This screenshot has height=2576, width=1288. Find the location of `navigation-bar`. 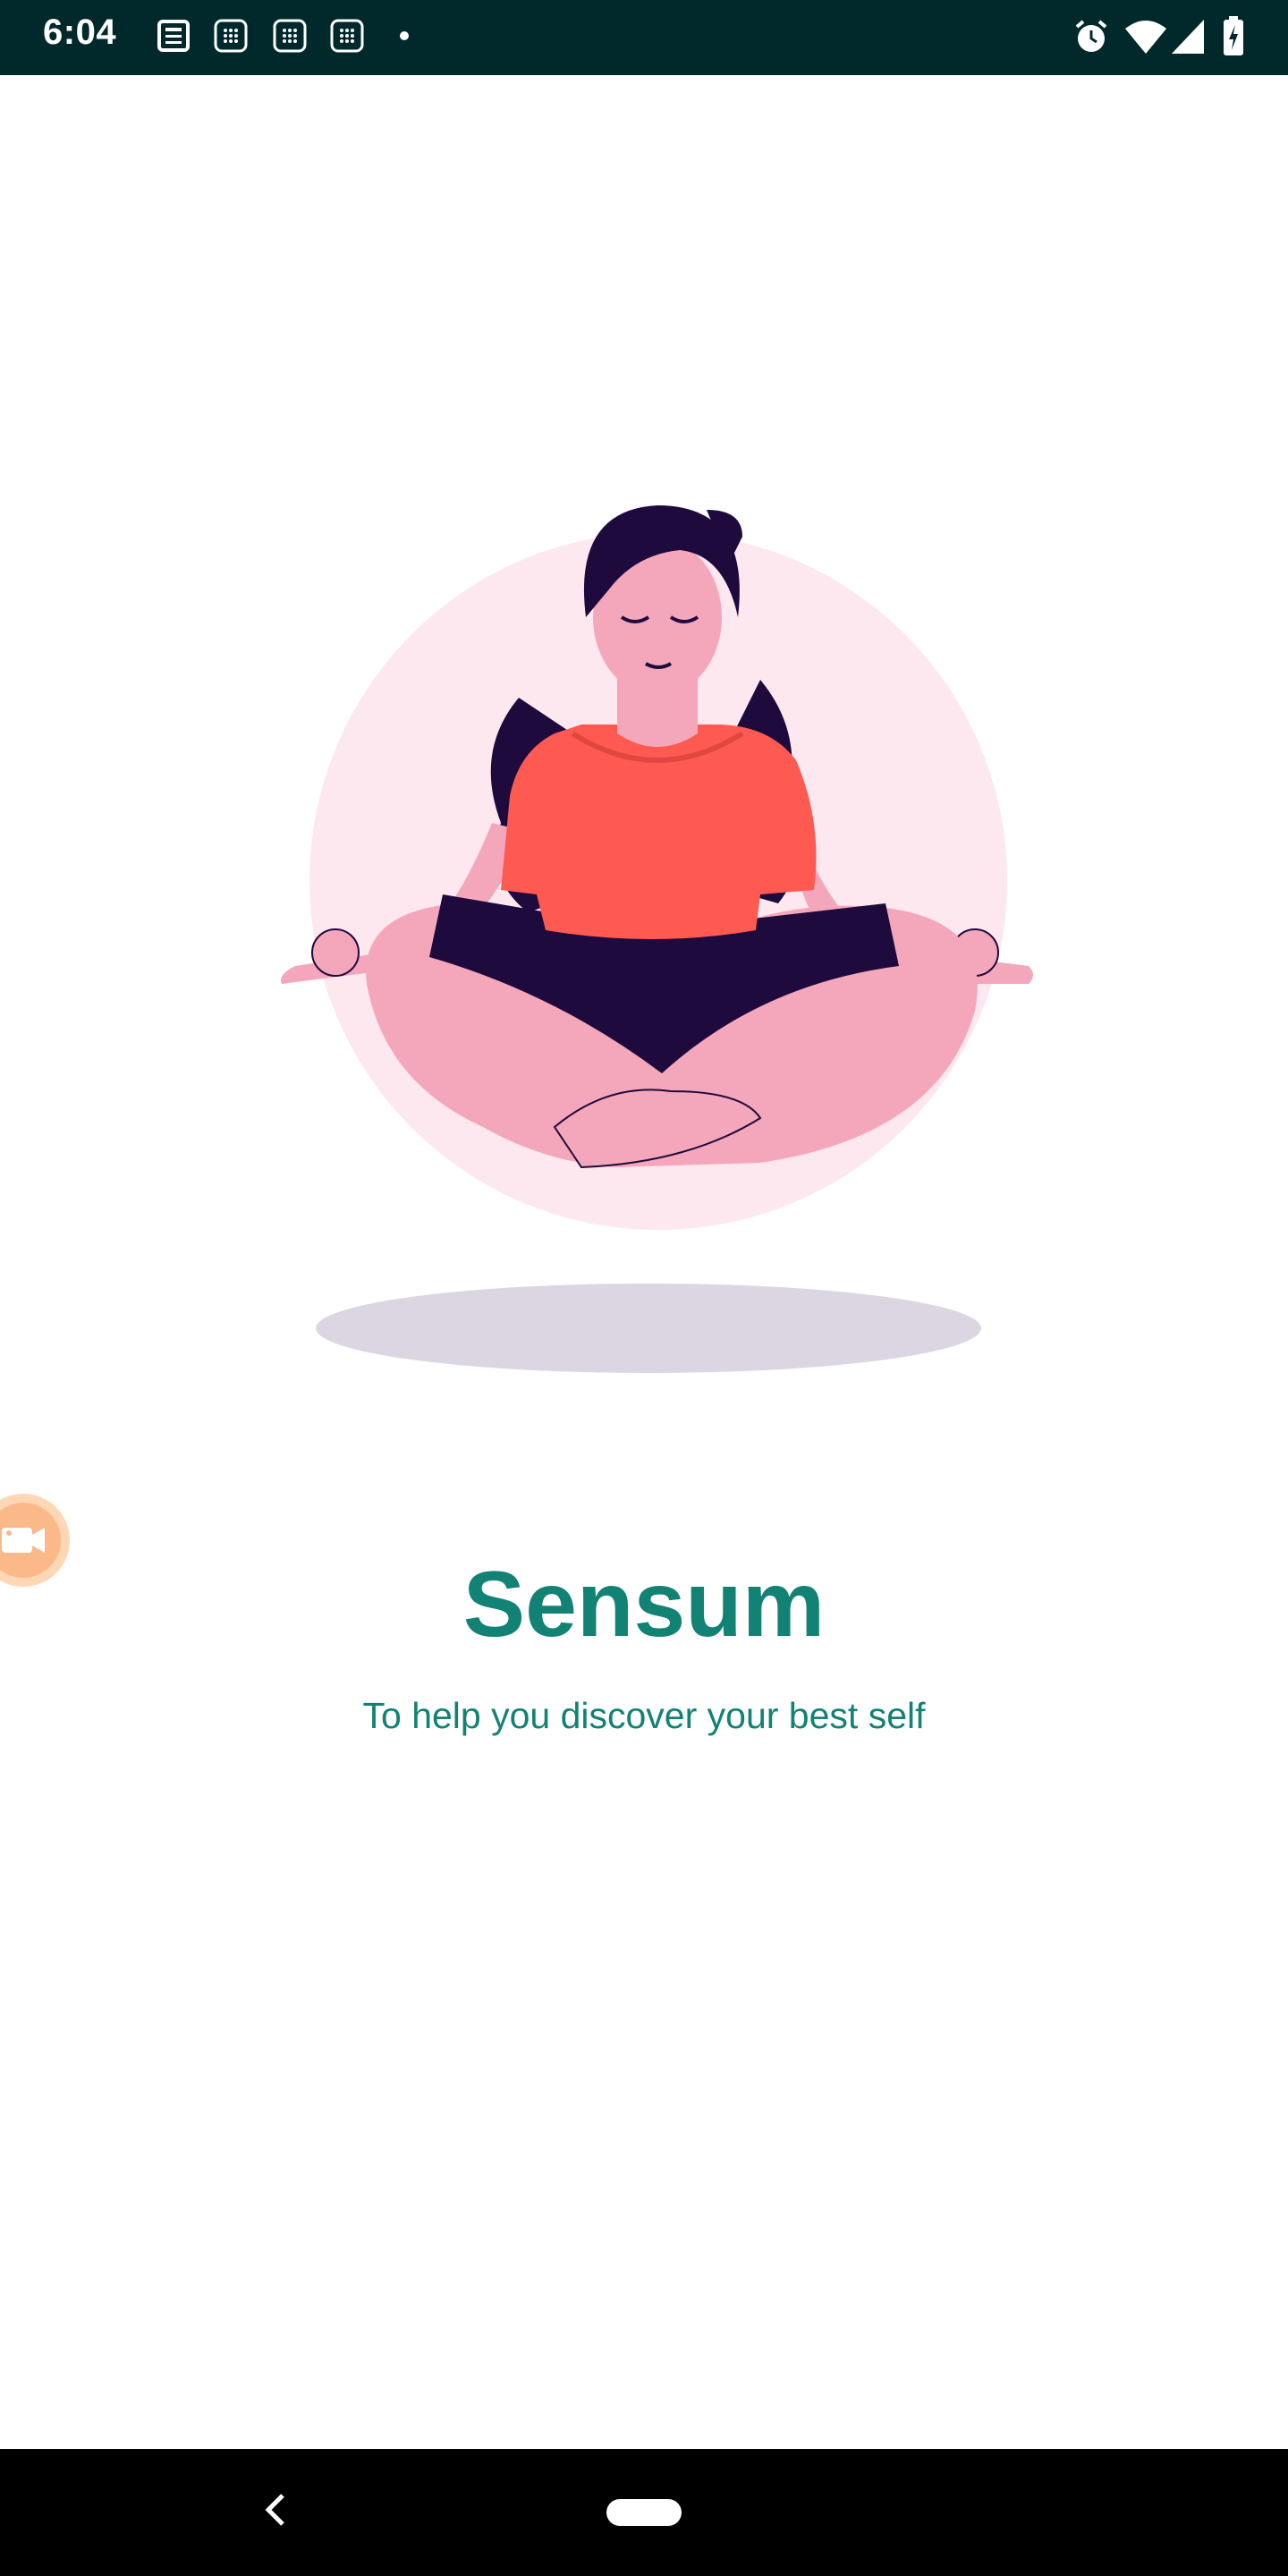

navigation-bar is located at coordinates (644, 2512).